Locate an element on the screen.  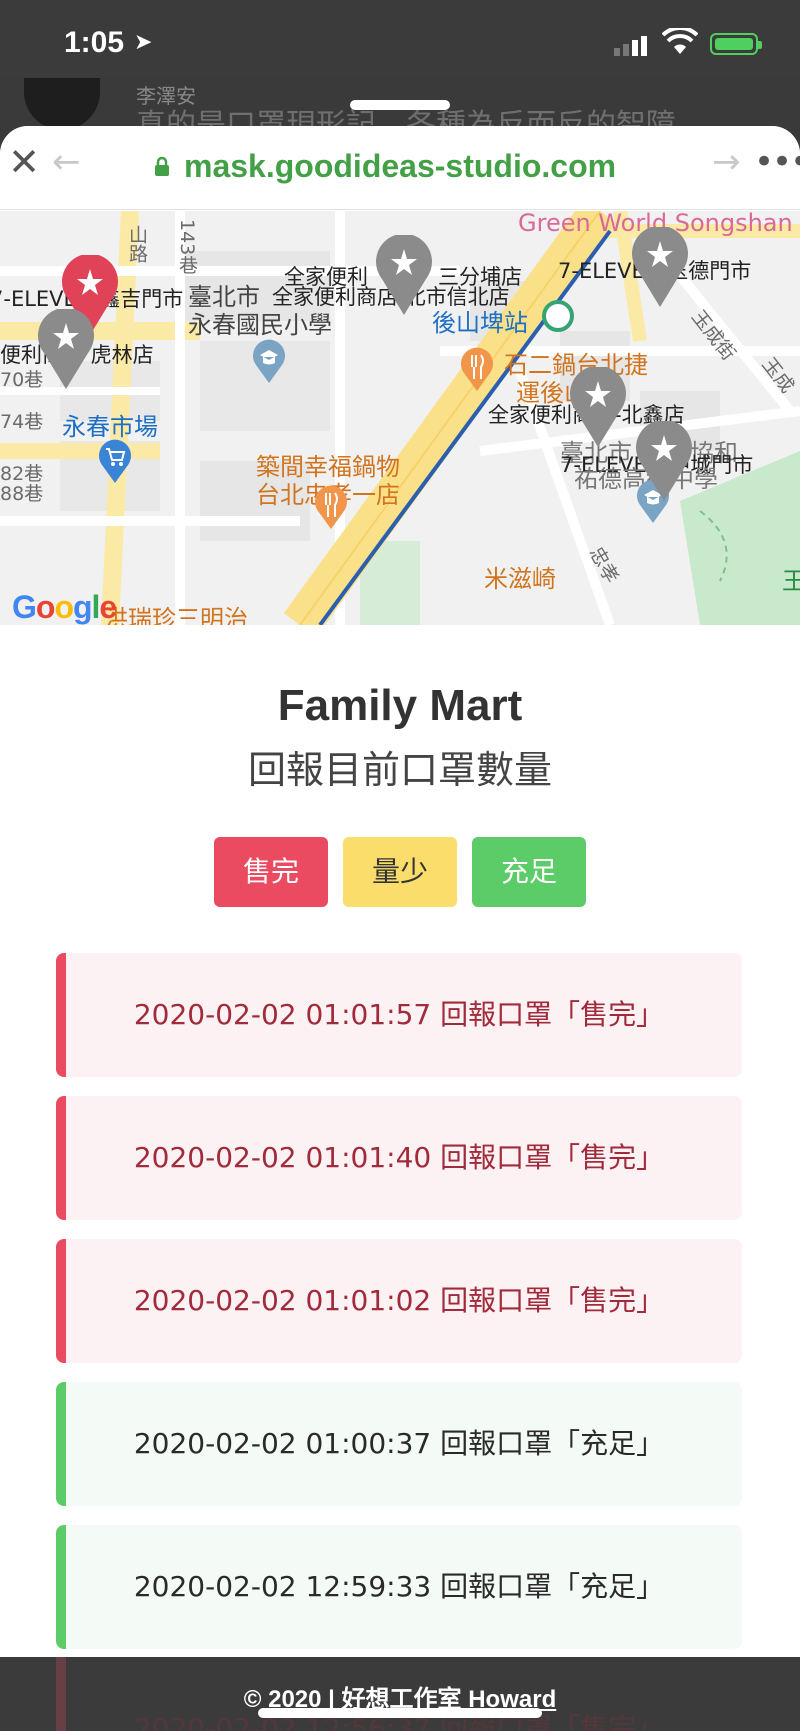
more-icon: ••• is located at coordinates (777, 162).